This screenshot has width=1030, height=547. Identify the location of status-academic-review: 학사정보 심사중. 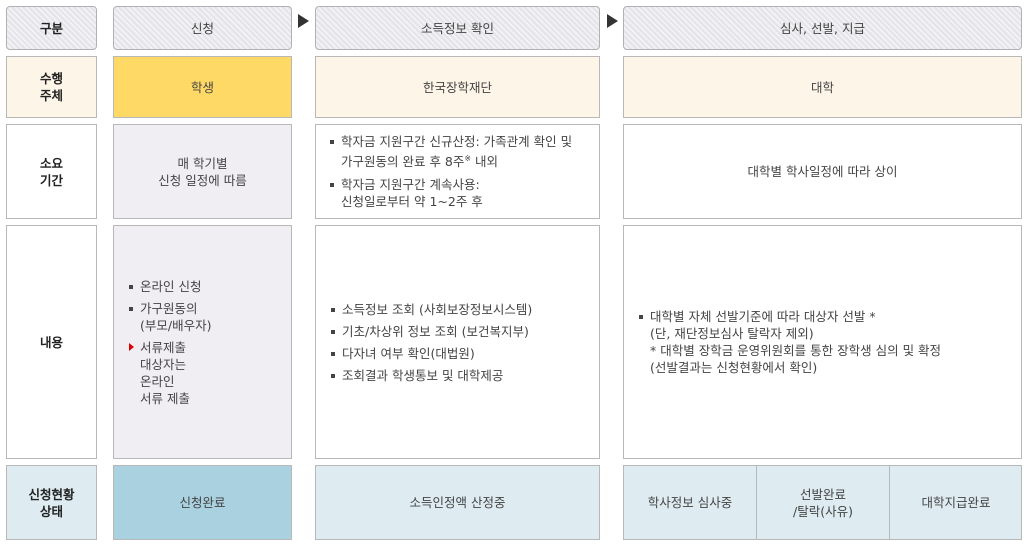
(690, 502).